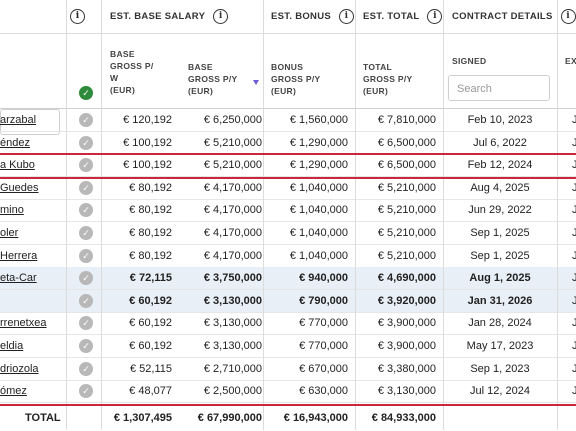  I want to click on name-cell, so click(30, 301).